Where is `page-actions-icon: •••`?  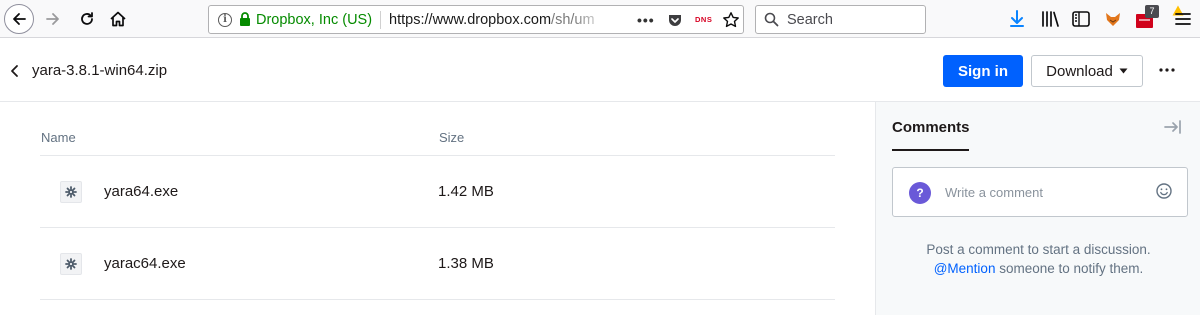 page-actions-icon: ••• is located at coordinates (646, 20).